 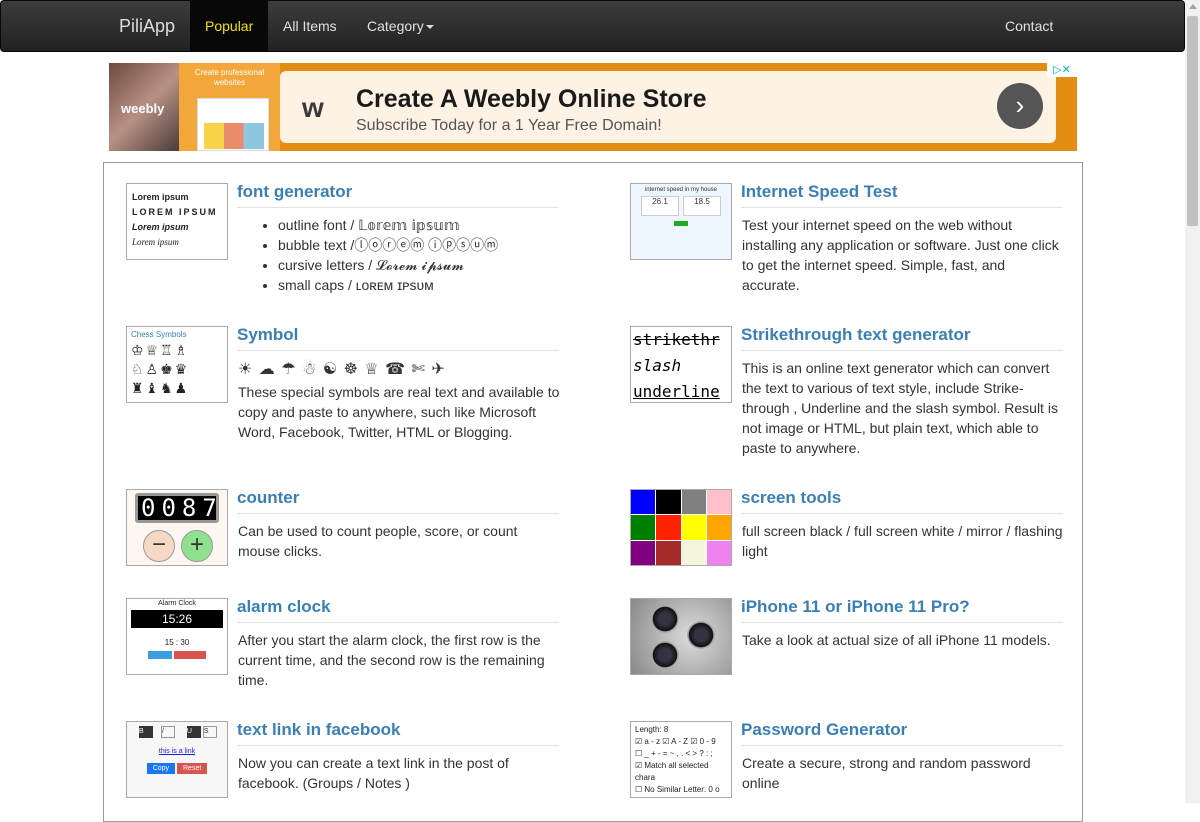 I want to click on ad-image-hand: weebly, so click(x=144, y=107).